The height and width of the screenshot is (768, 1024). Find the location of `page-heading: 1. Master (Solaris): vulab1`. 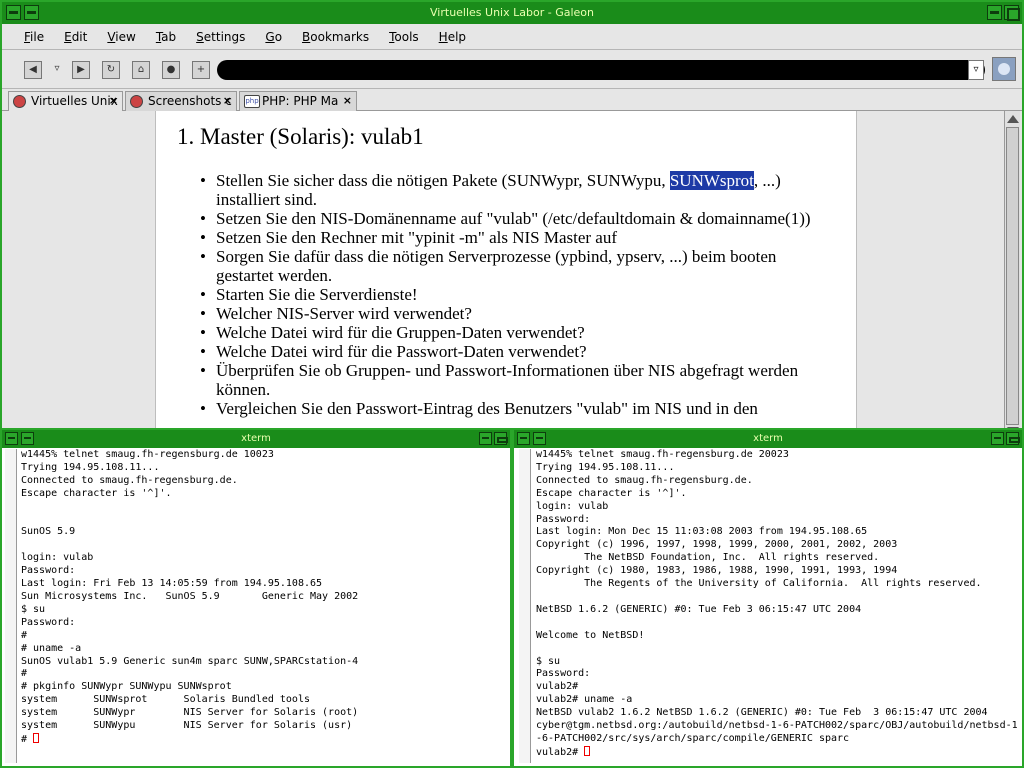

page-heading: 1. Master (Solaris): vulab1 is located at coordinates (300, 136).